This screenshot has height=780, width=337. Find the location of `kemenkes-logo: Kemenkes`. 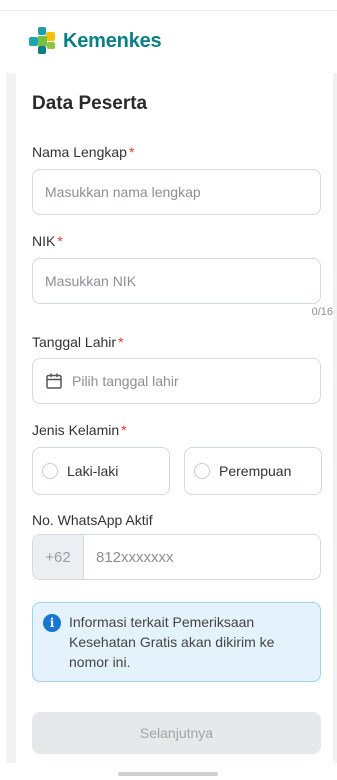

kemenkes-logo: Kemenkes is located at coordinates (94, 41).